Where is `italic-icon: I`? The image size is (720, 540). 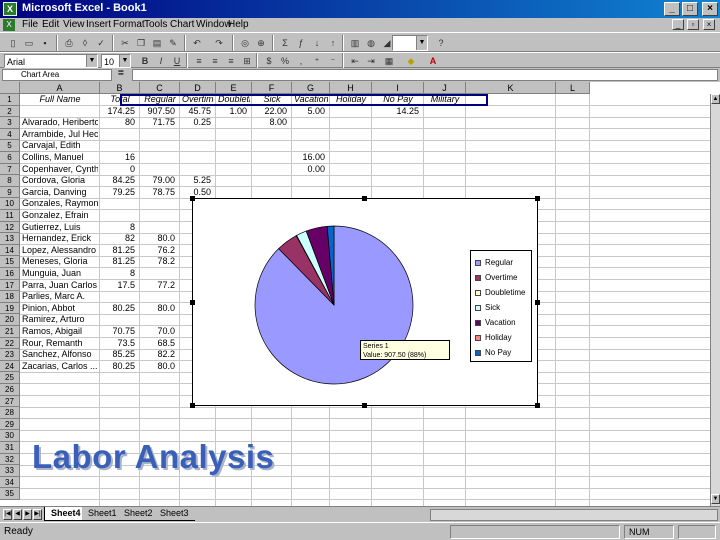
italic-icon: I is located at coordinates (161, 61).